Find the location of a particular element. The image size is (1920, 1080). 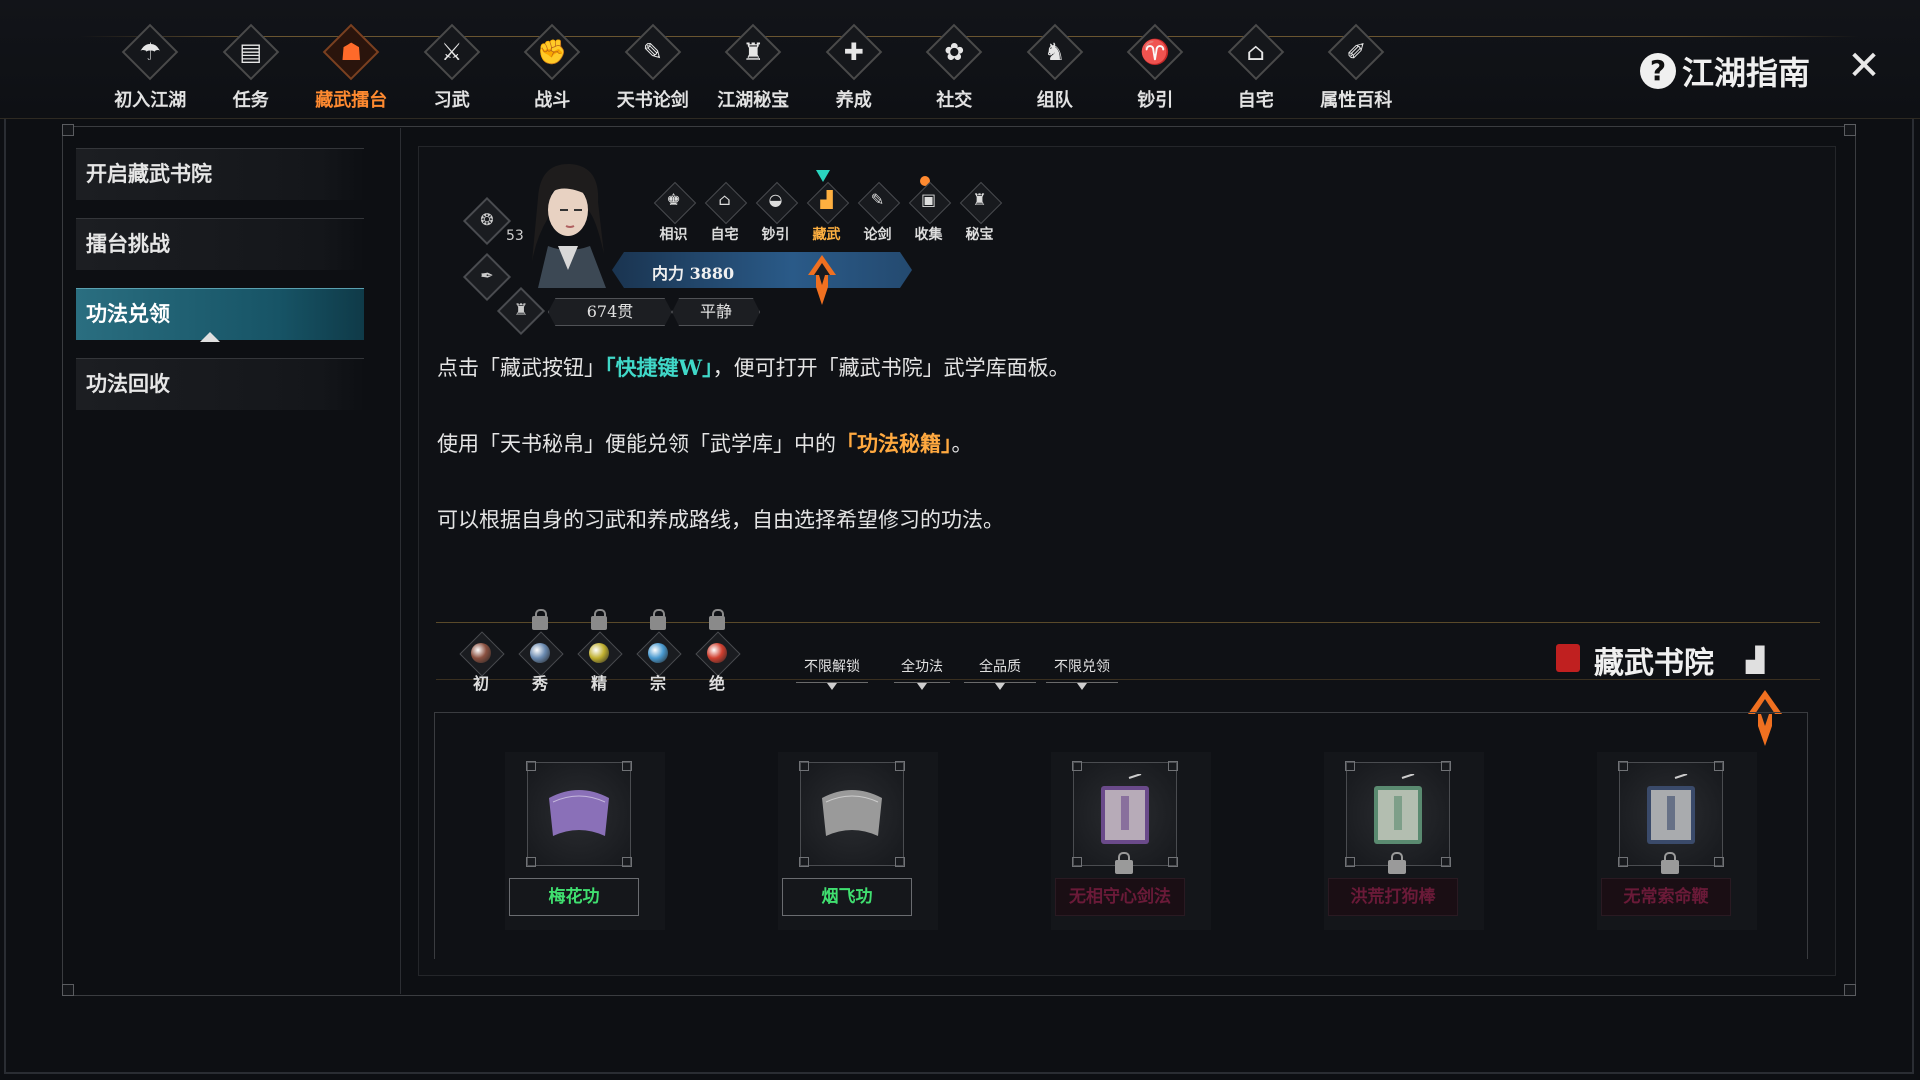

nav-tab-label: 养成 is located at coordinates (853, 100).